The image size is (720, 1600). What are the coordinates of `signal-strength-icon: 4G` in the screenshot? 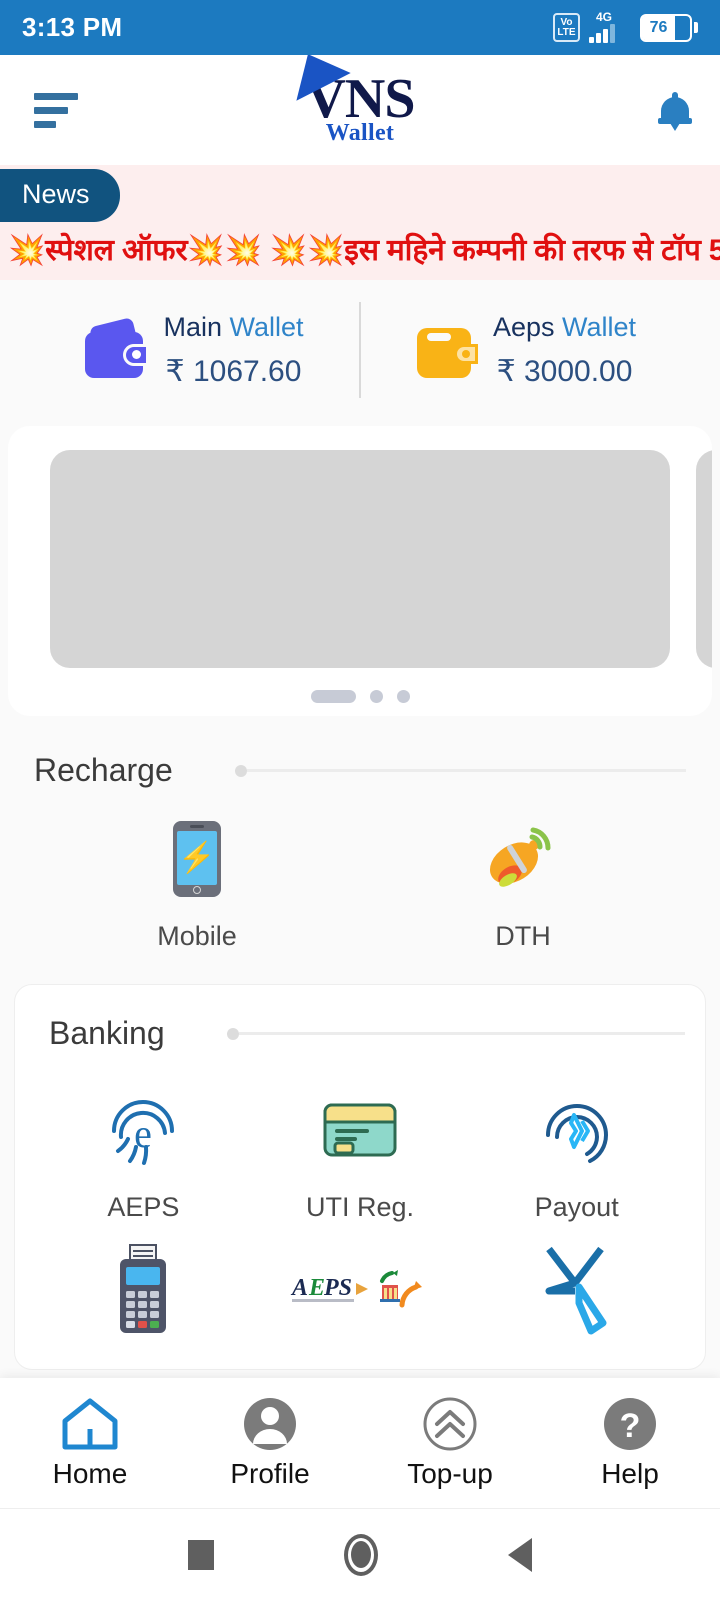 It's located at (610, 26).